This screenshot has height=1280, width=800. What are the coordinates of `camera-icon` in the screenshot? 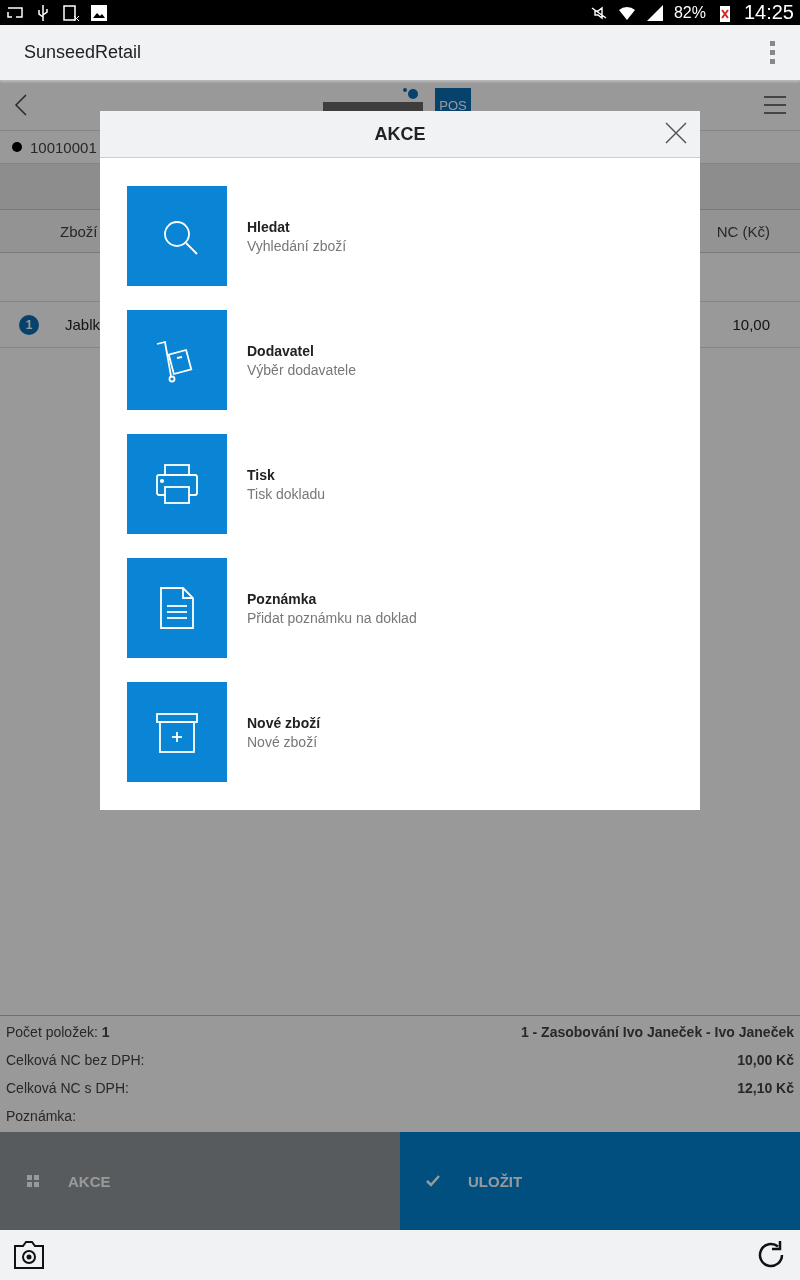 It's located at (29, 1255).